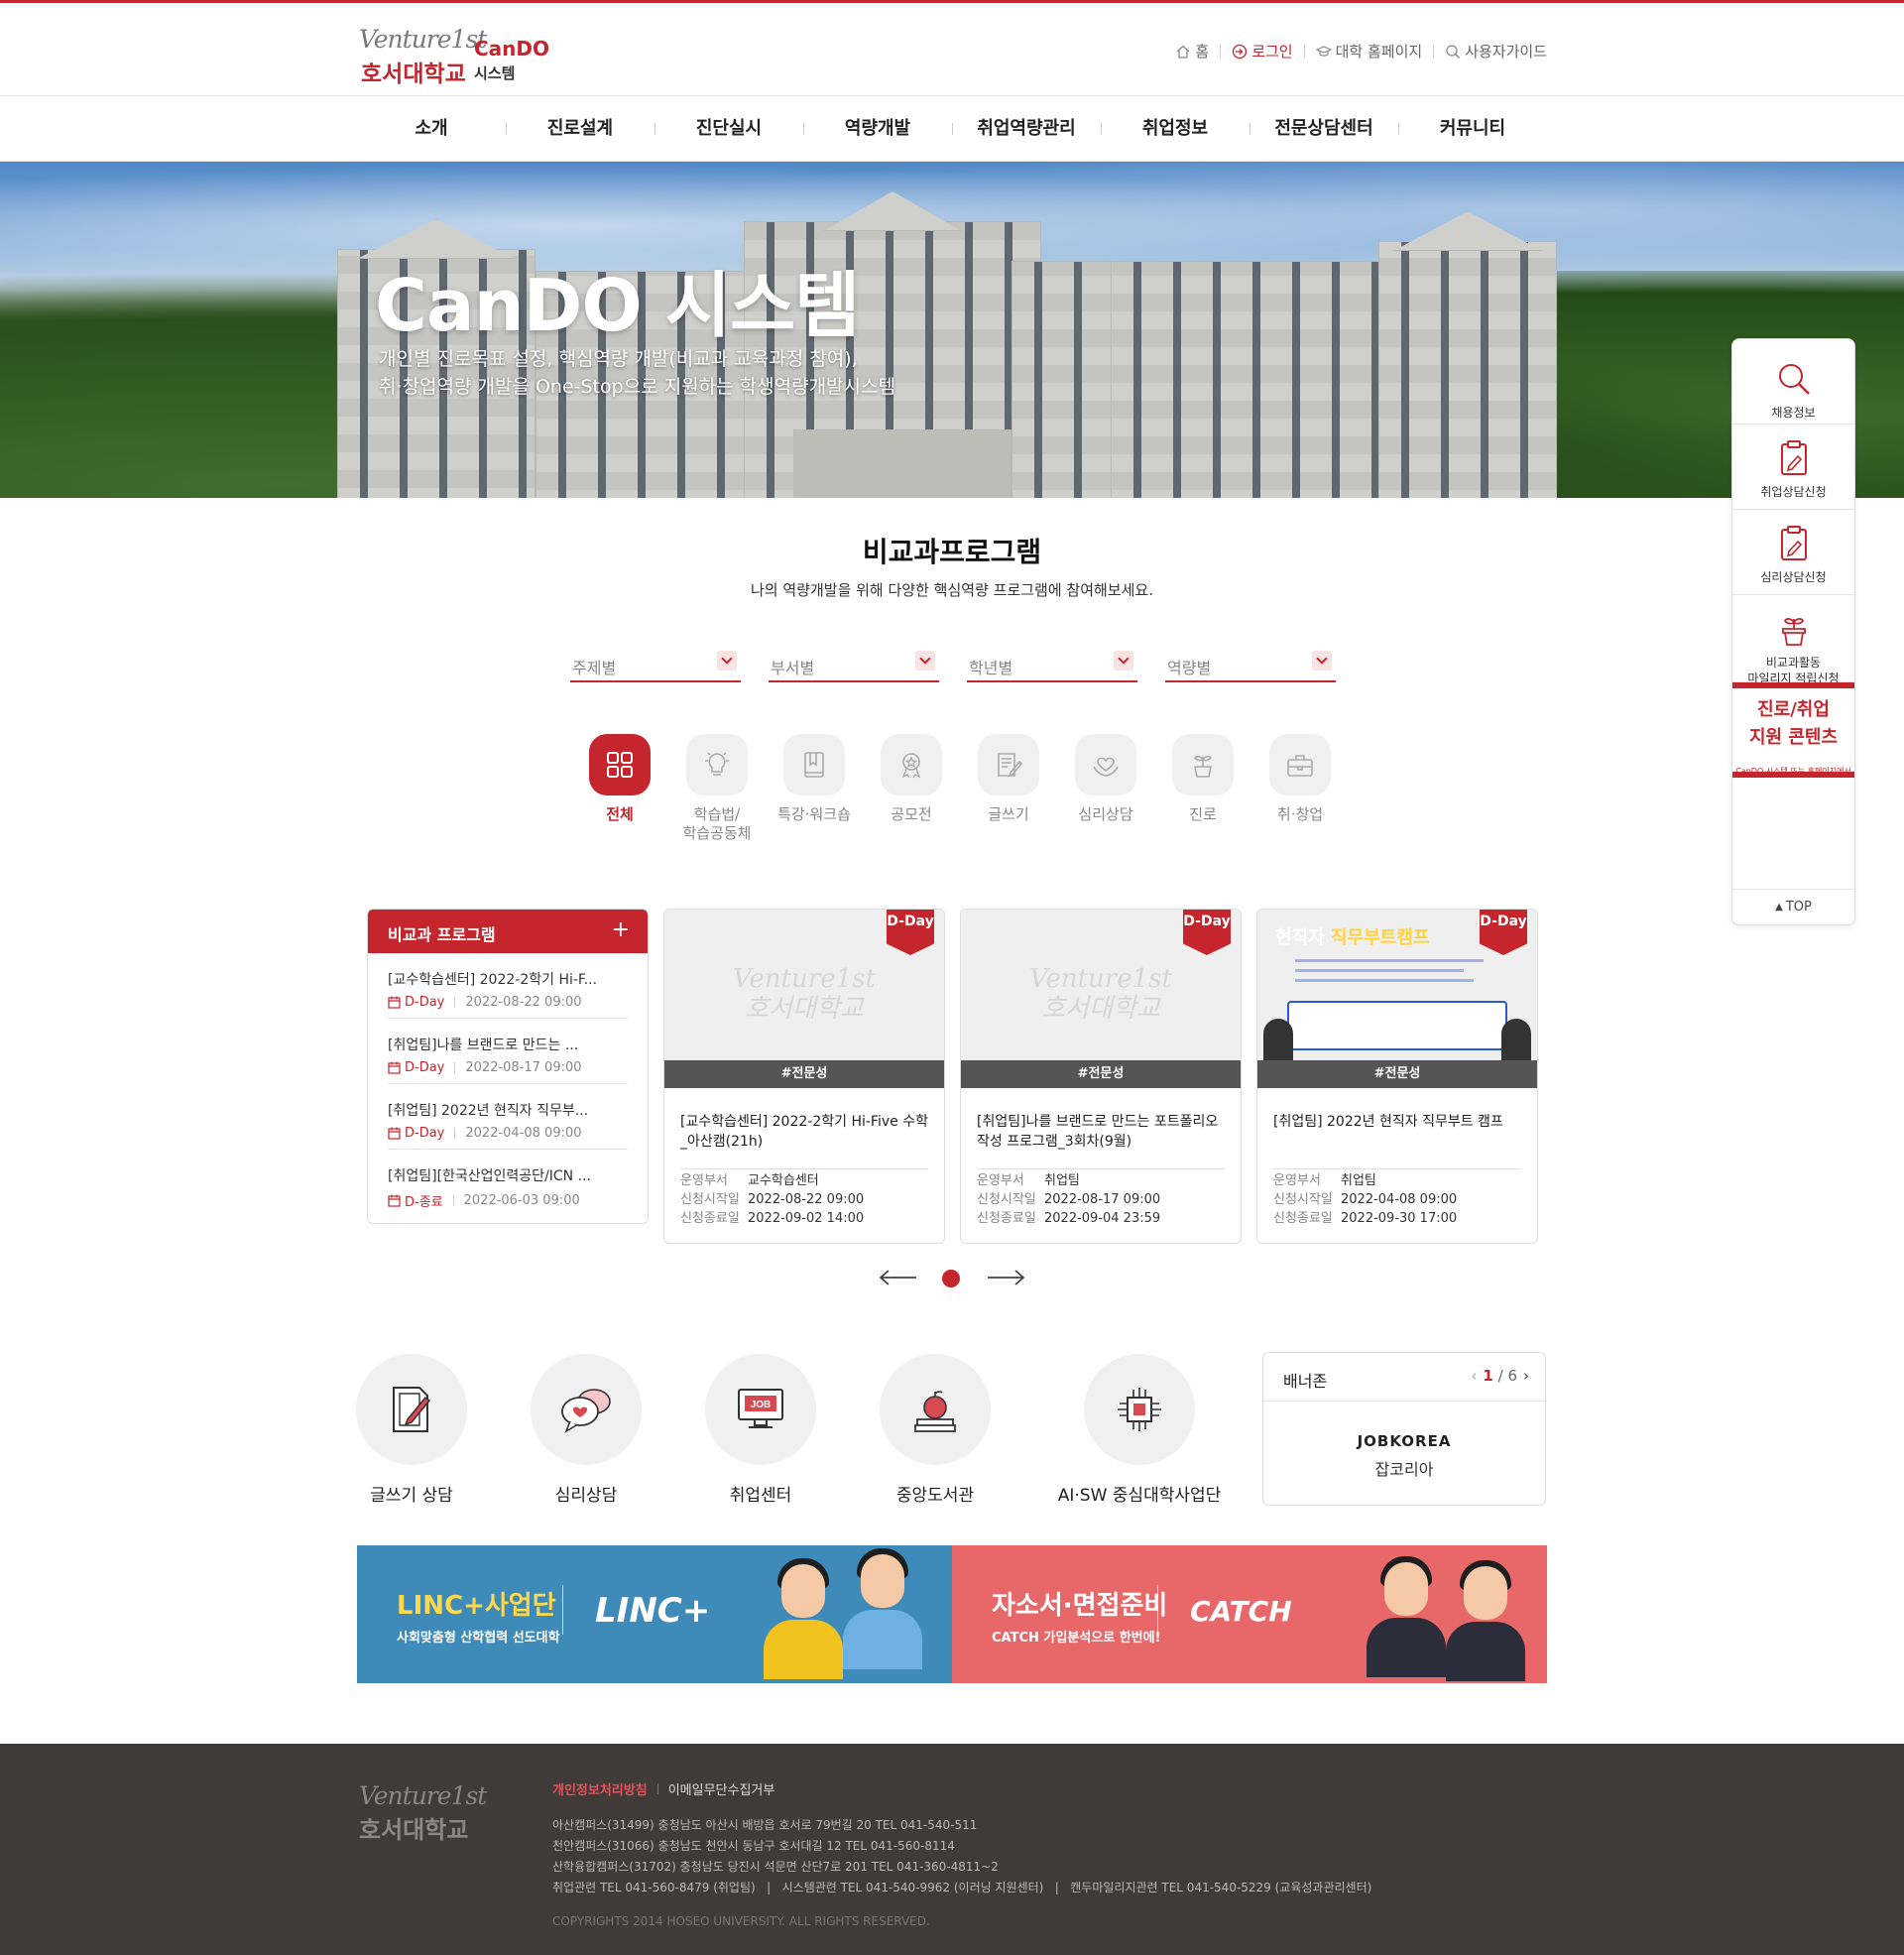 The image size is (1904, 1955). I want to click on banner-jobkorea-logo: JOBKOREA, so click(1404, 1441).